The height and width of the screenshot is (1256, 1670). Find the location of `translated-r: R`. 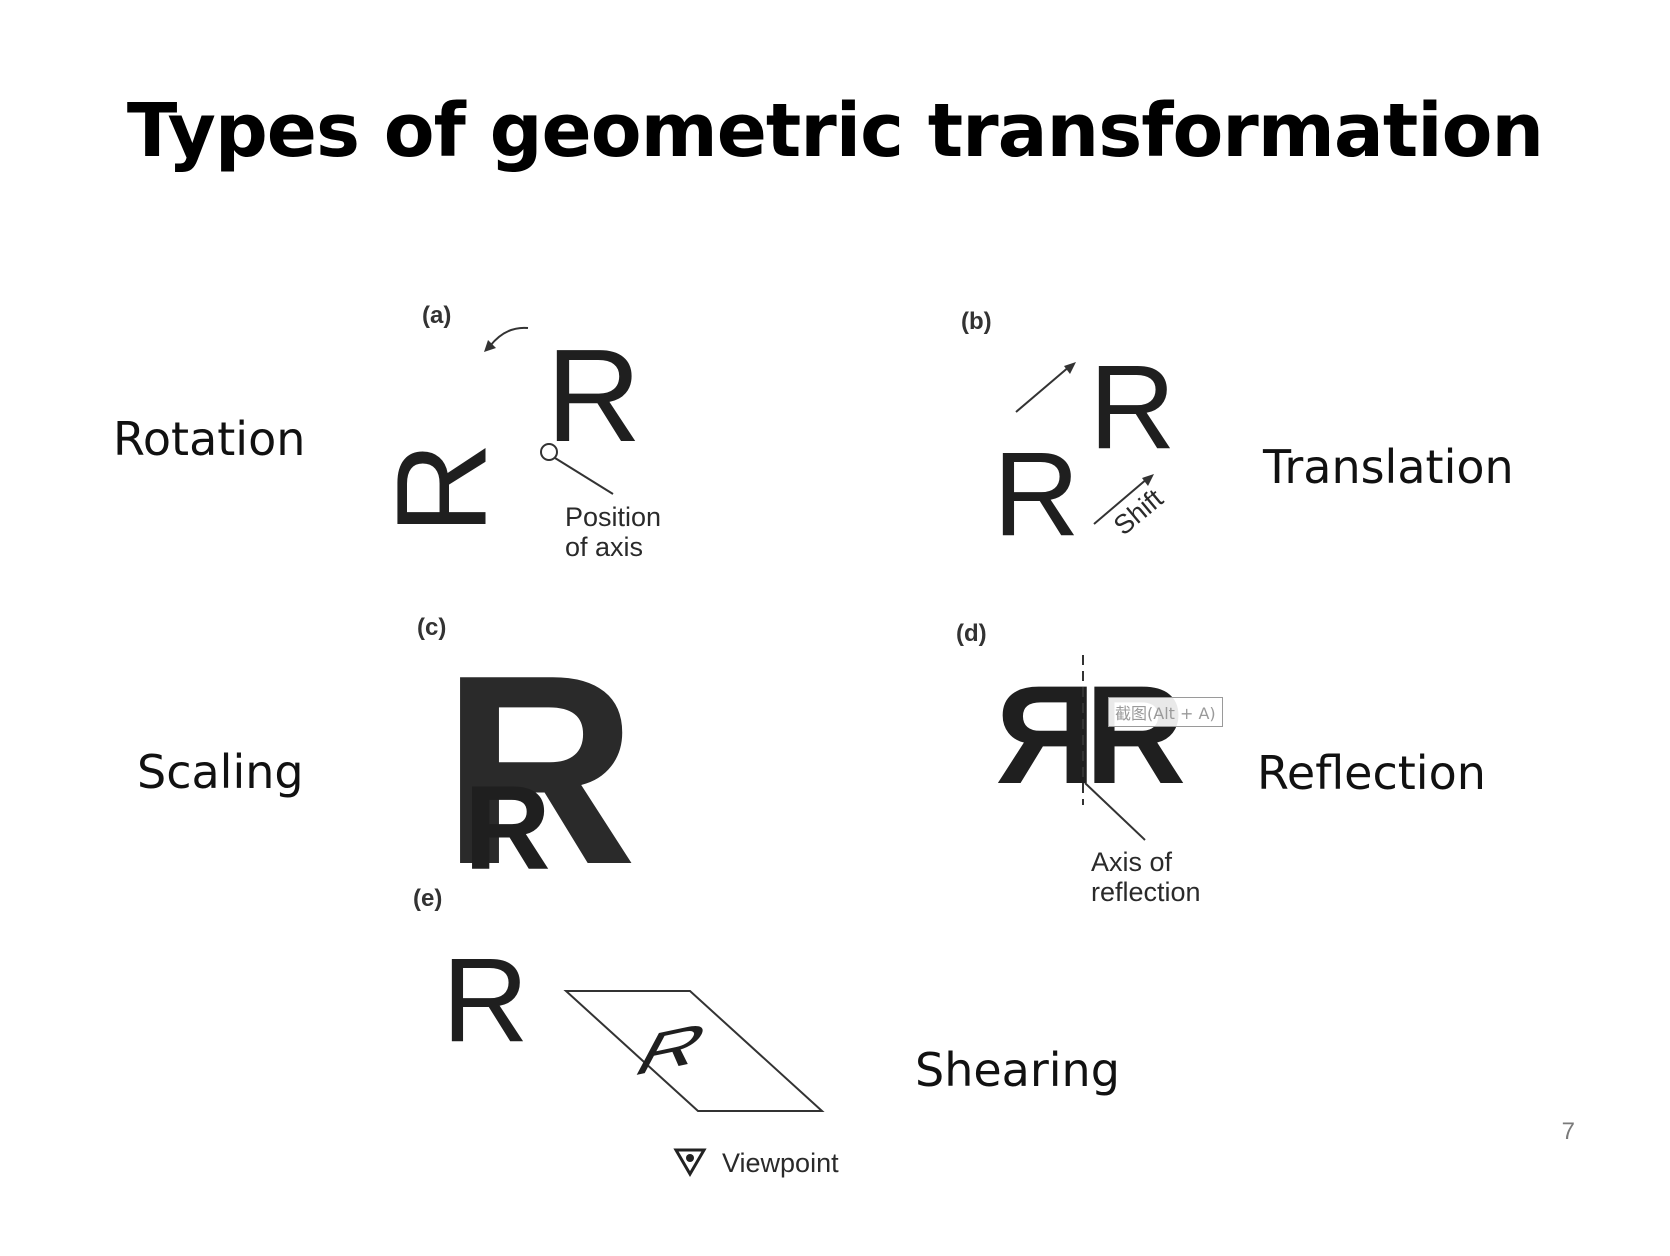

translated-r: R is located at coordinates (1132, 407).